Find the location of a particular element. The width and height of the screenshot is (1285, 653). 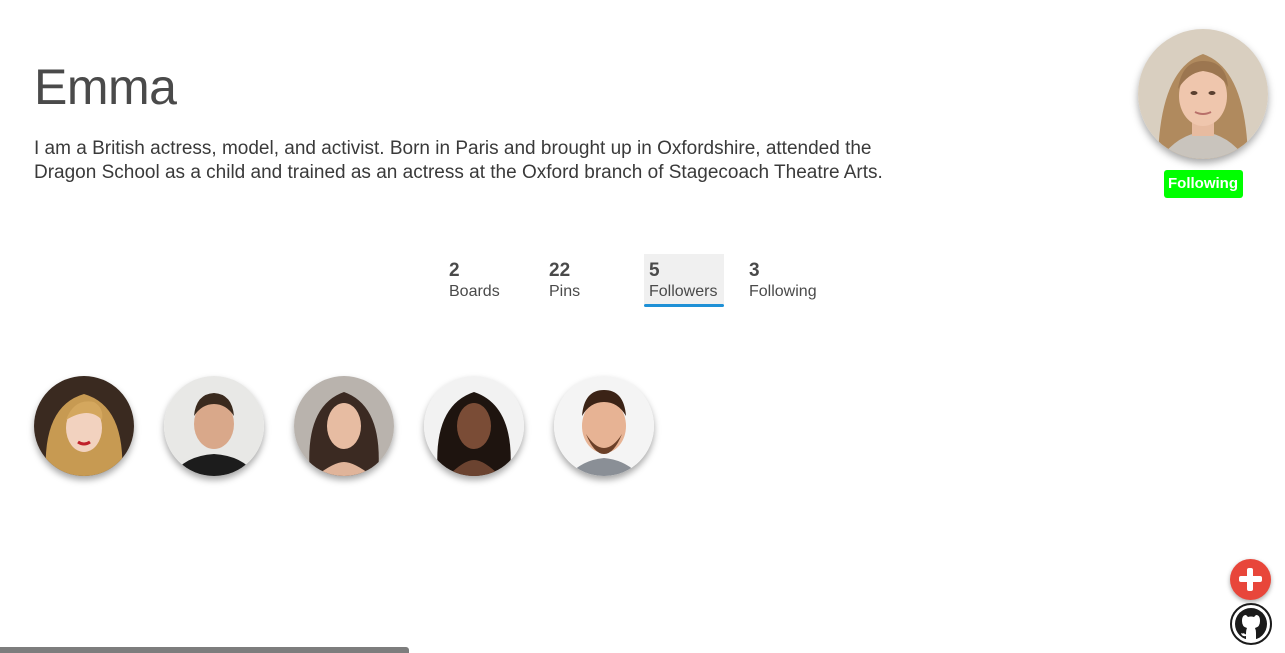

profile-stats-tabs: 2 Boards 22 Pins 5 Followers 3 Following is located at coordinates (644, 280).